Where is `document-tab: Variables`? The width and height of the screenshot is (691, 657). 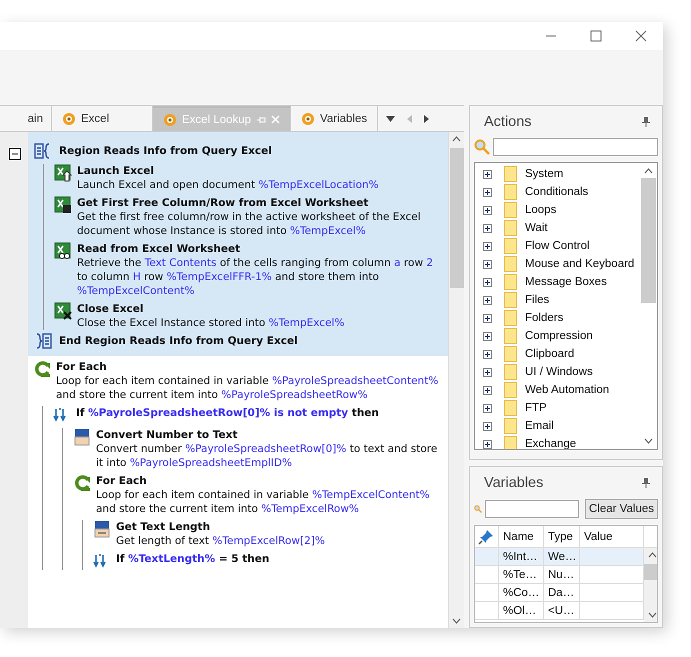 document-tab: Variables is located at coordinates (334, 118).